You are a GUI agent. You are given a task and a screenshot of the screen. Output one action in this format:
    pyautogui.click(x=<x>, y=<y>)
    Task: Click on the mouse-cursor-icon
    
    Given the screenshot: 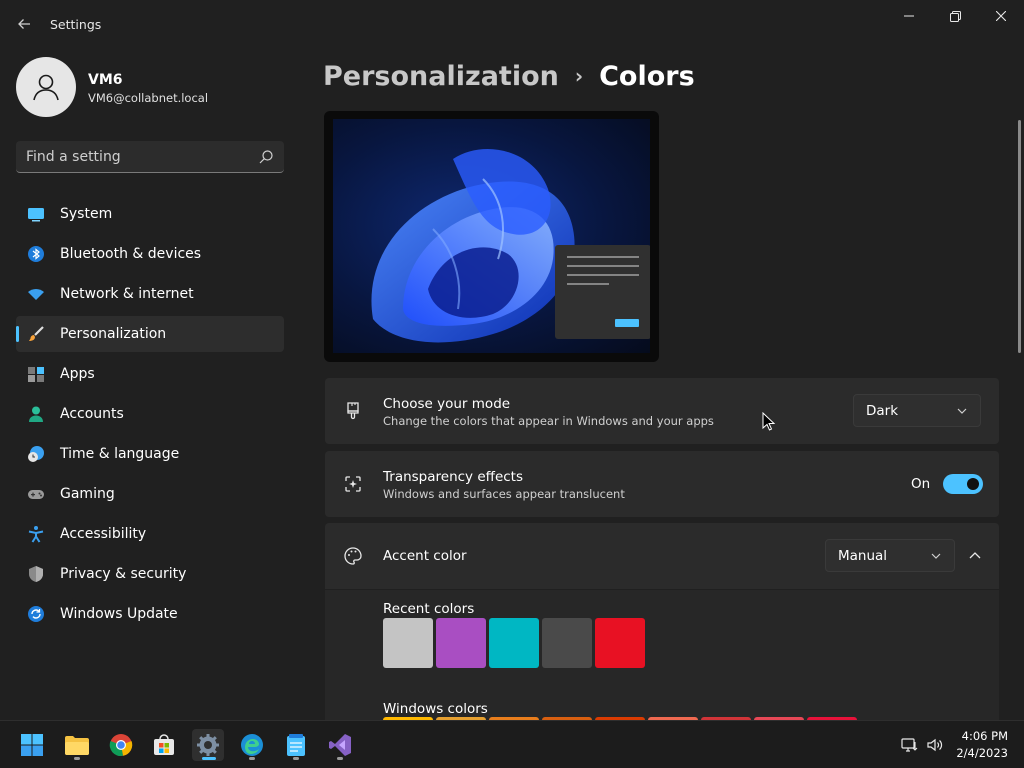 What is the action you would take?
    pyautogui.click(x=769, y=421)
    